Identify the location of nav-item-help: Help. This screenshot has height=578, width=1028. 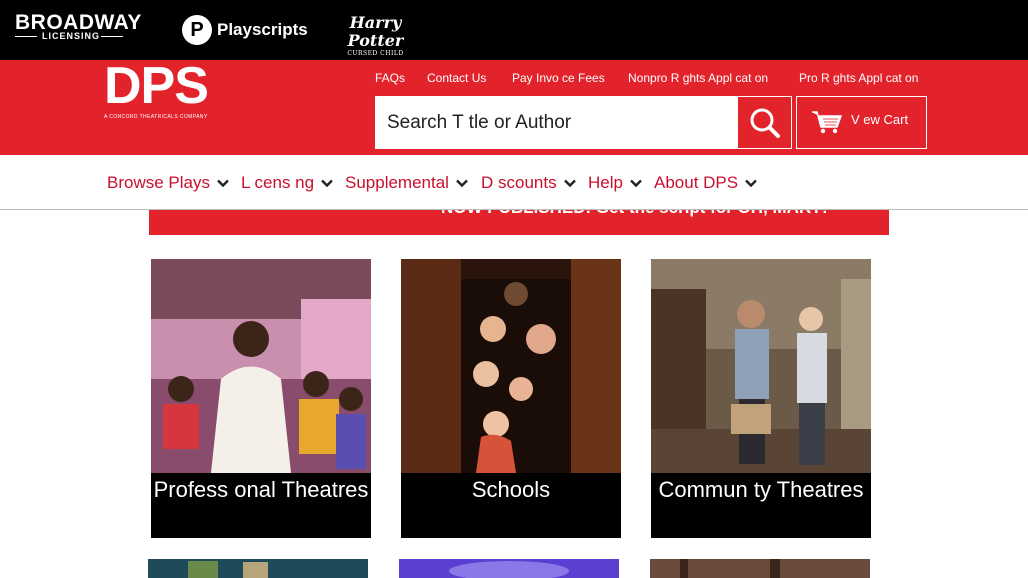
(615, 183).